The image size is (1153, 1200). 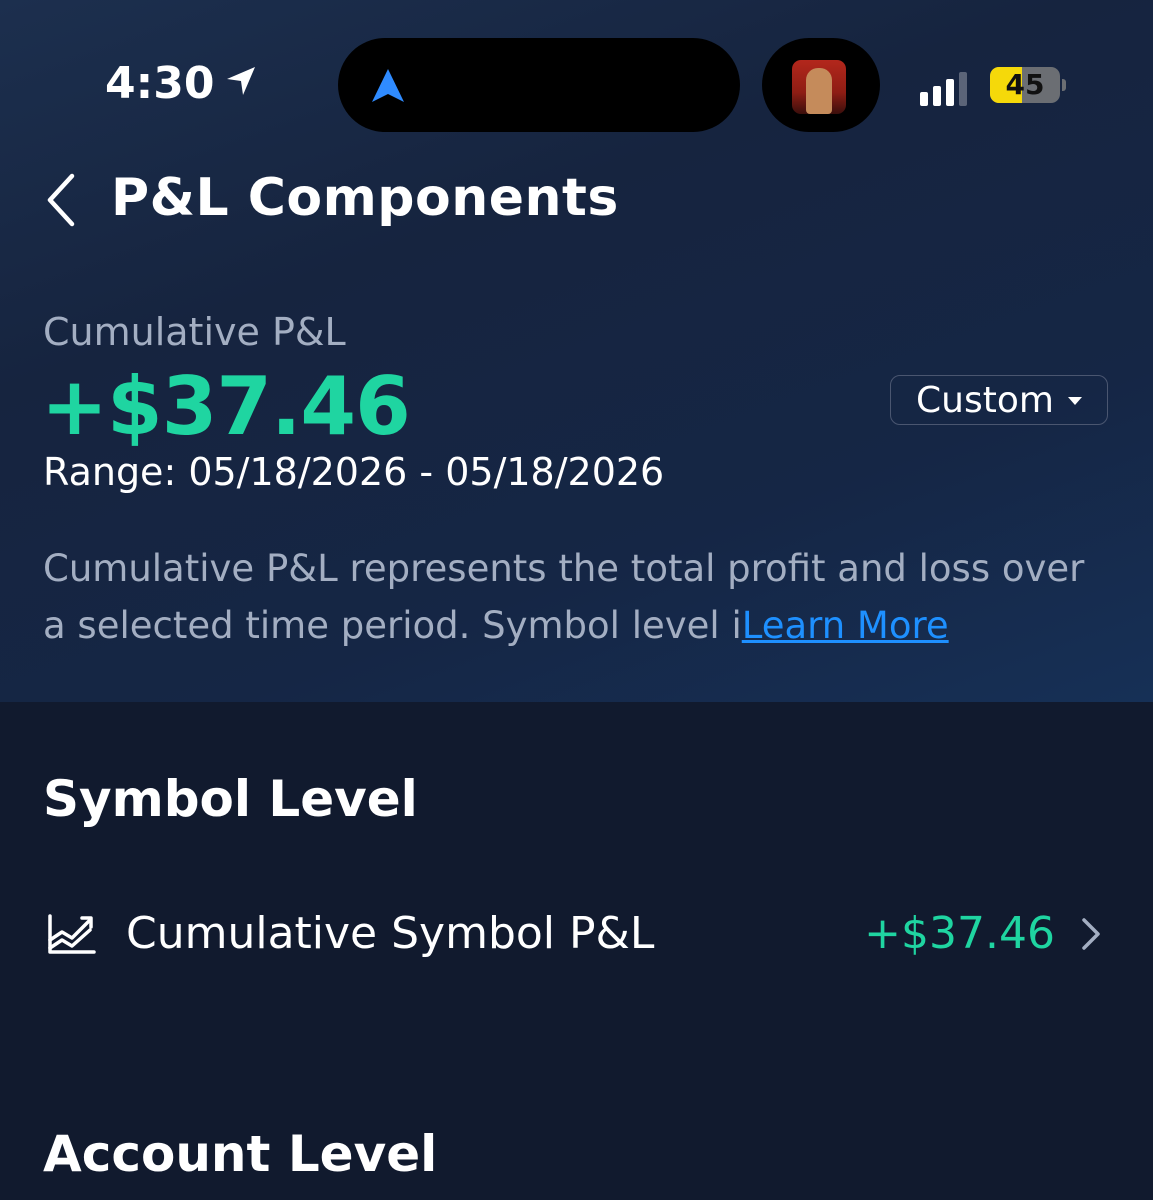 I want to click on caret-down-icon, so click(x=1074, y=401).